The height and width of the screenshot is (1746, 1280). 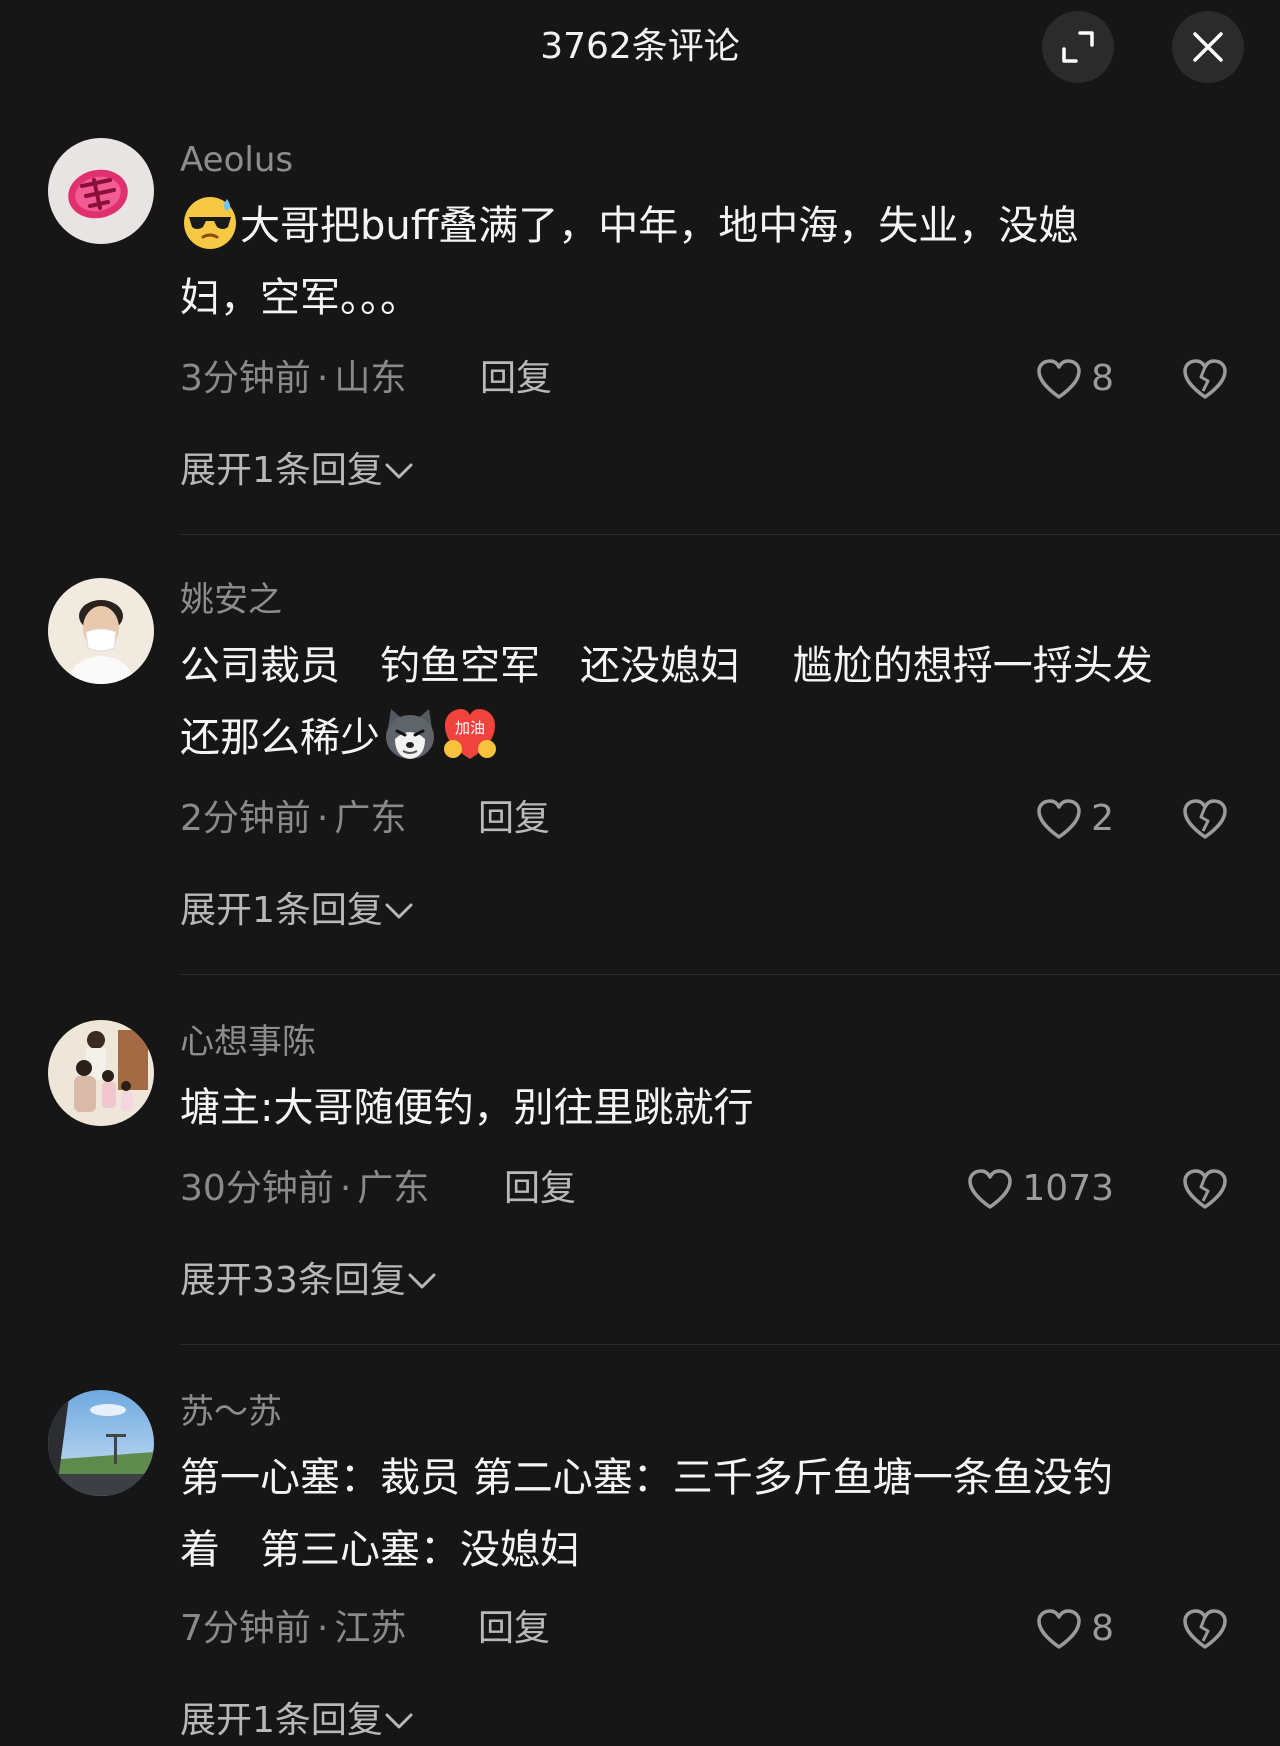 I want to click on jiayou-cheer-emoji: 加油, so click(x=470, y=734).